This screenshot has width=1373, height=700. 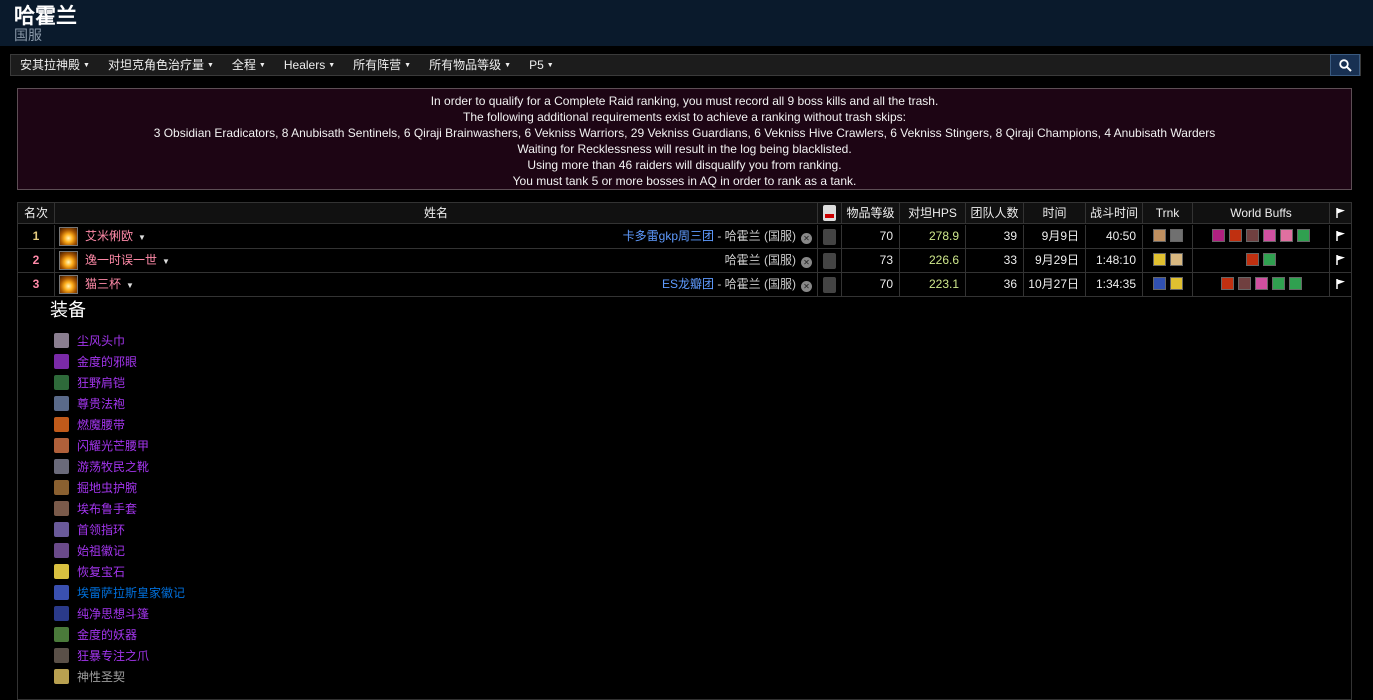 What do you see at coordinates (36, 284) in the screenshot?
I see `rank-cell: 3` at bounding box center [36, 284].